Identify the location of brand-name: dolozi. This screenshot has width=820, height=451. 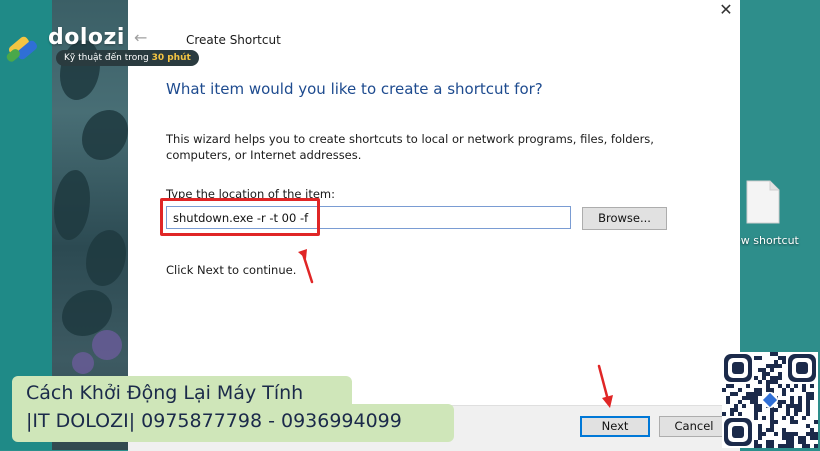
(86, 37).